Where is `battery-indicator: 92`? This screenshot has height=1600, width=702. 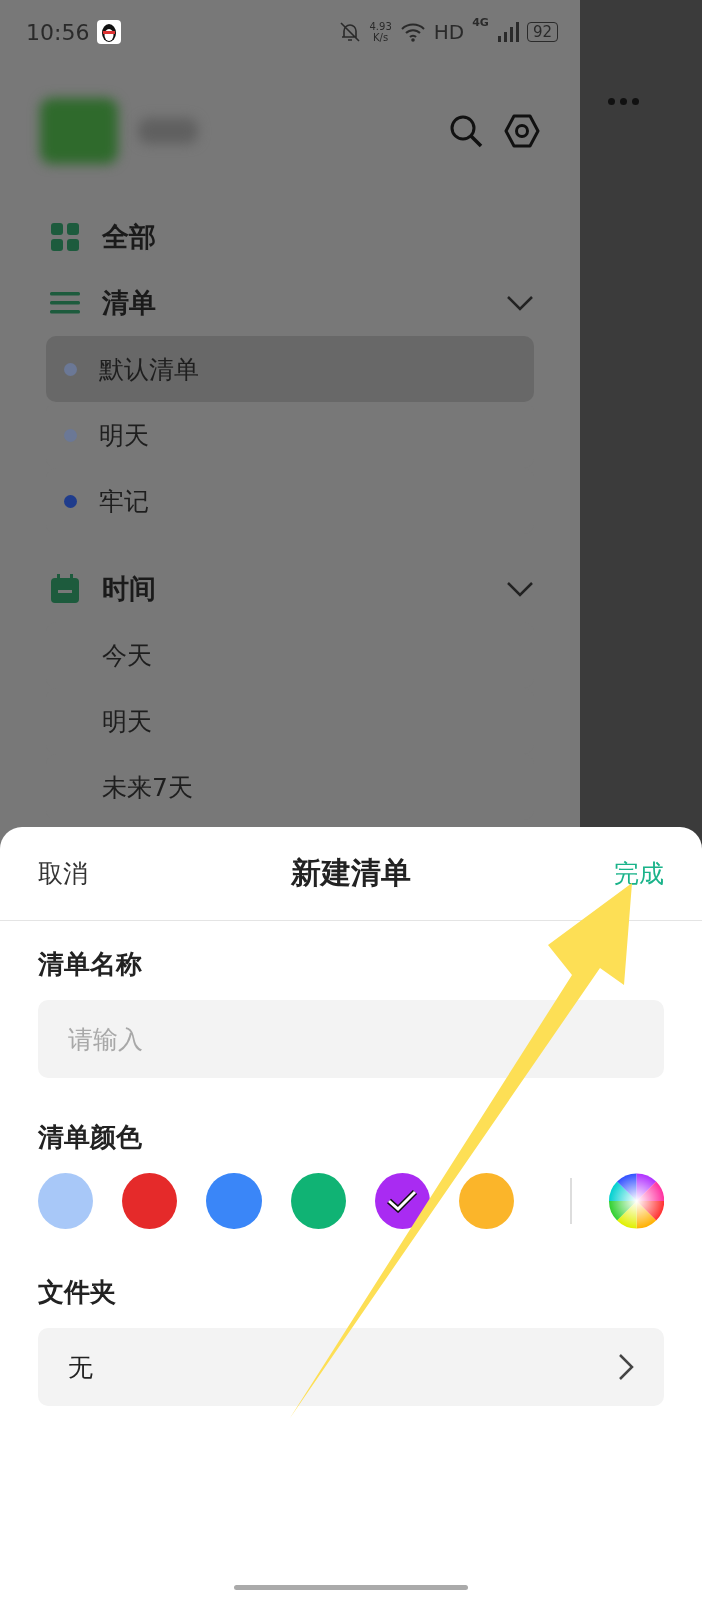
battery-indicator: 92 is located at coordinates (542, 32).